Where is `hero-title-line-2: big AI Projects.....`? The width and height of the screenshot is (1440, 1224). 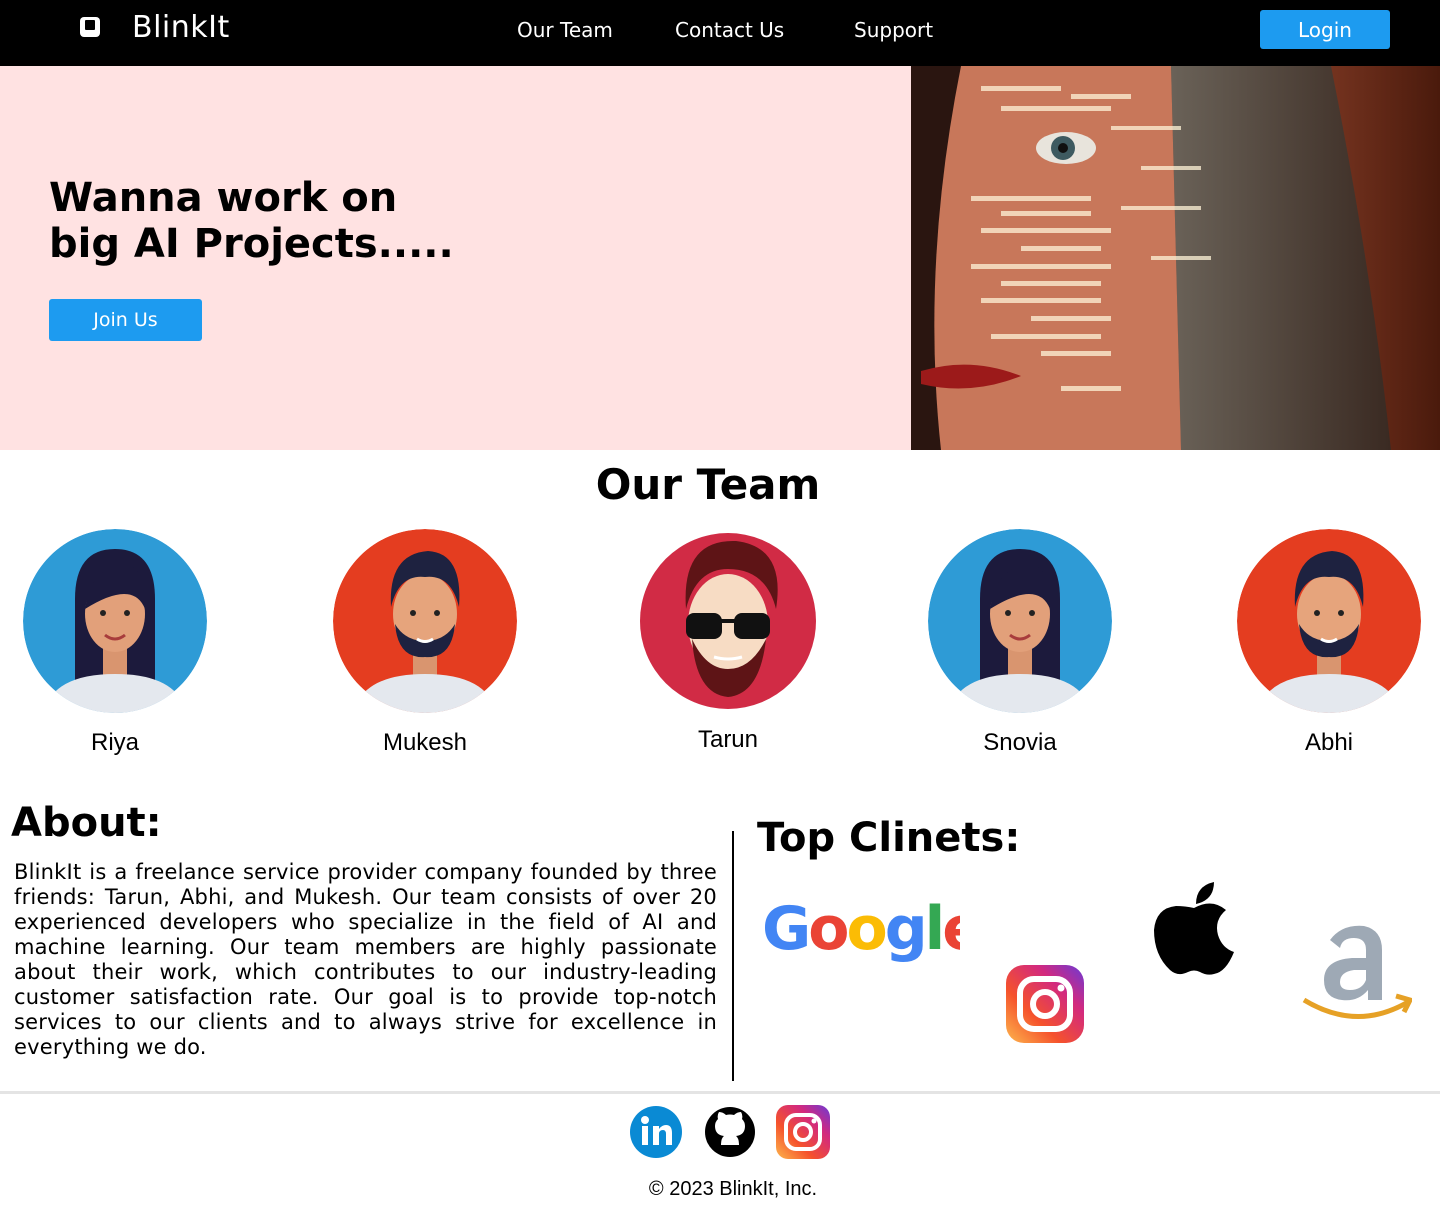
hero-title-line-2: big AI Projects..... is located at coordinates (251, 244).